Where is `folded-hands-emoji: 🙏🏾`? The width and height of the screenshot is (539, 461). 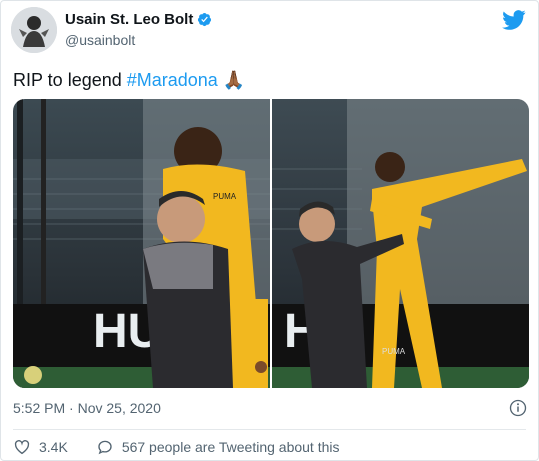 folded-hands-emoji: 🙏🏾 is located at coordinates (234, 80).